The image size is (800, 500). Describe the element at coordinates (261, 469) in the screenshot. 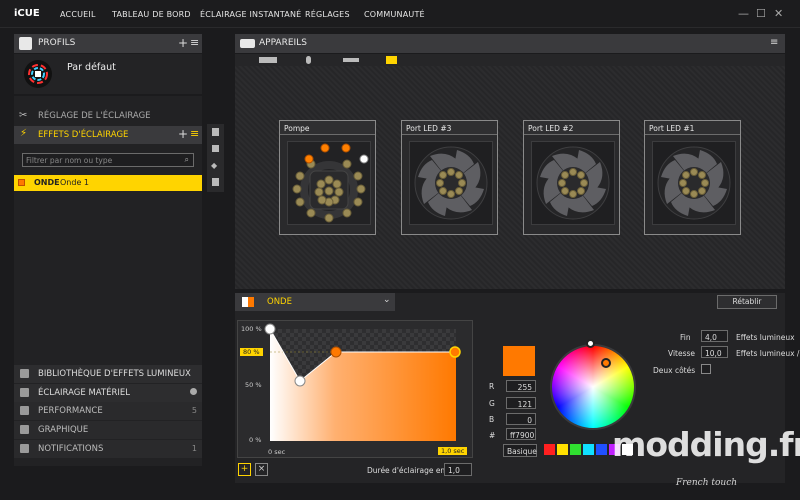

I see `remove-point-button: ×` at that location.